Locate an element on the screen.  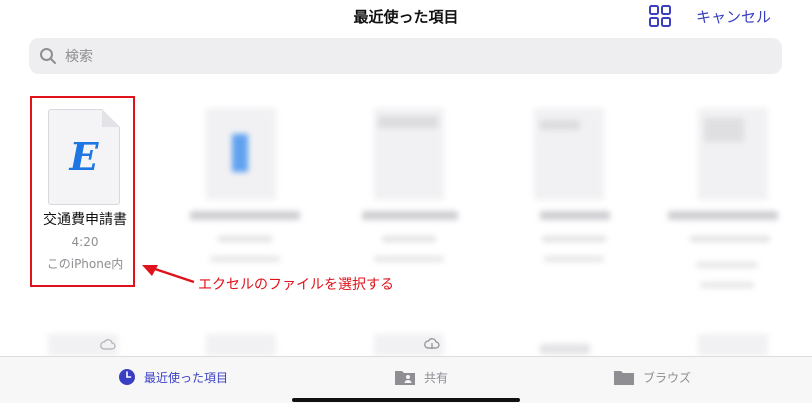
tab-browse: ブラウズ is located at coordinates (652, 377).